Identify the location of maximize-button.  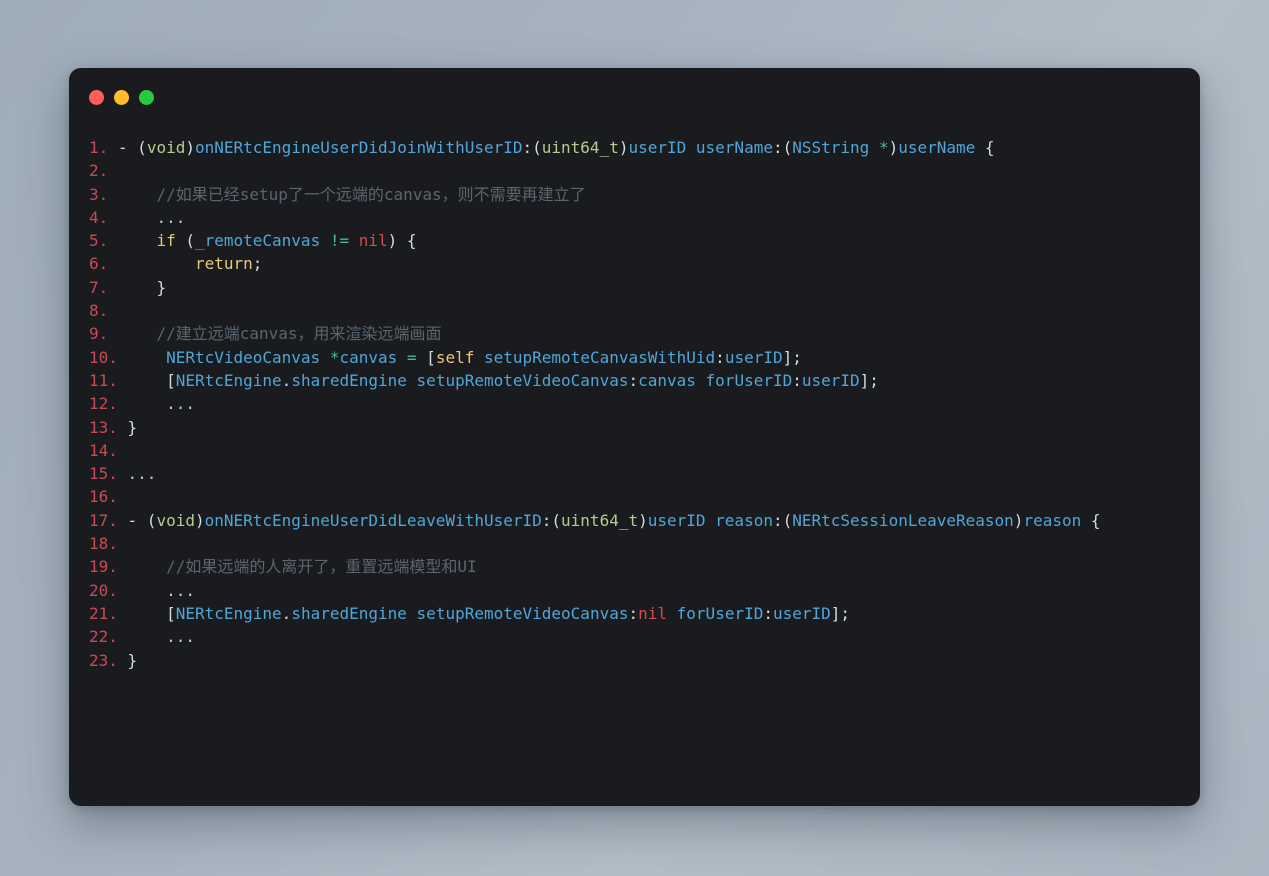
(146, 97).